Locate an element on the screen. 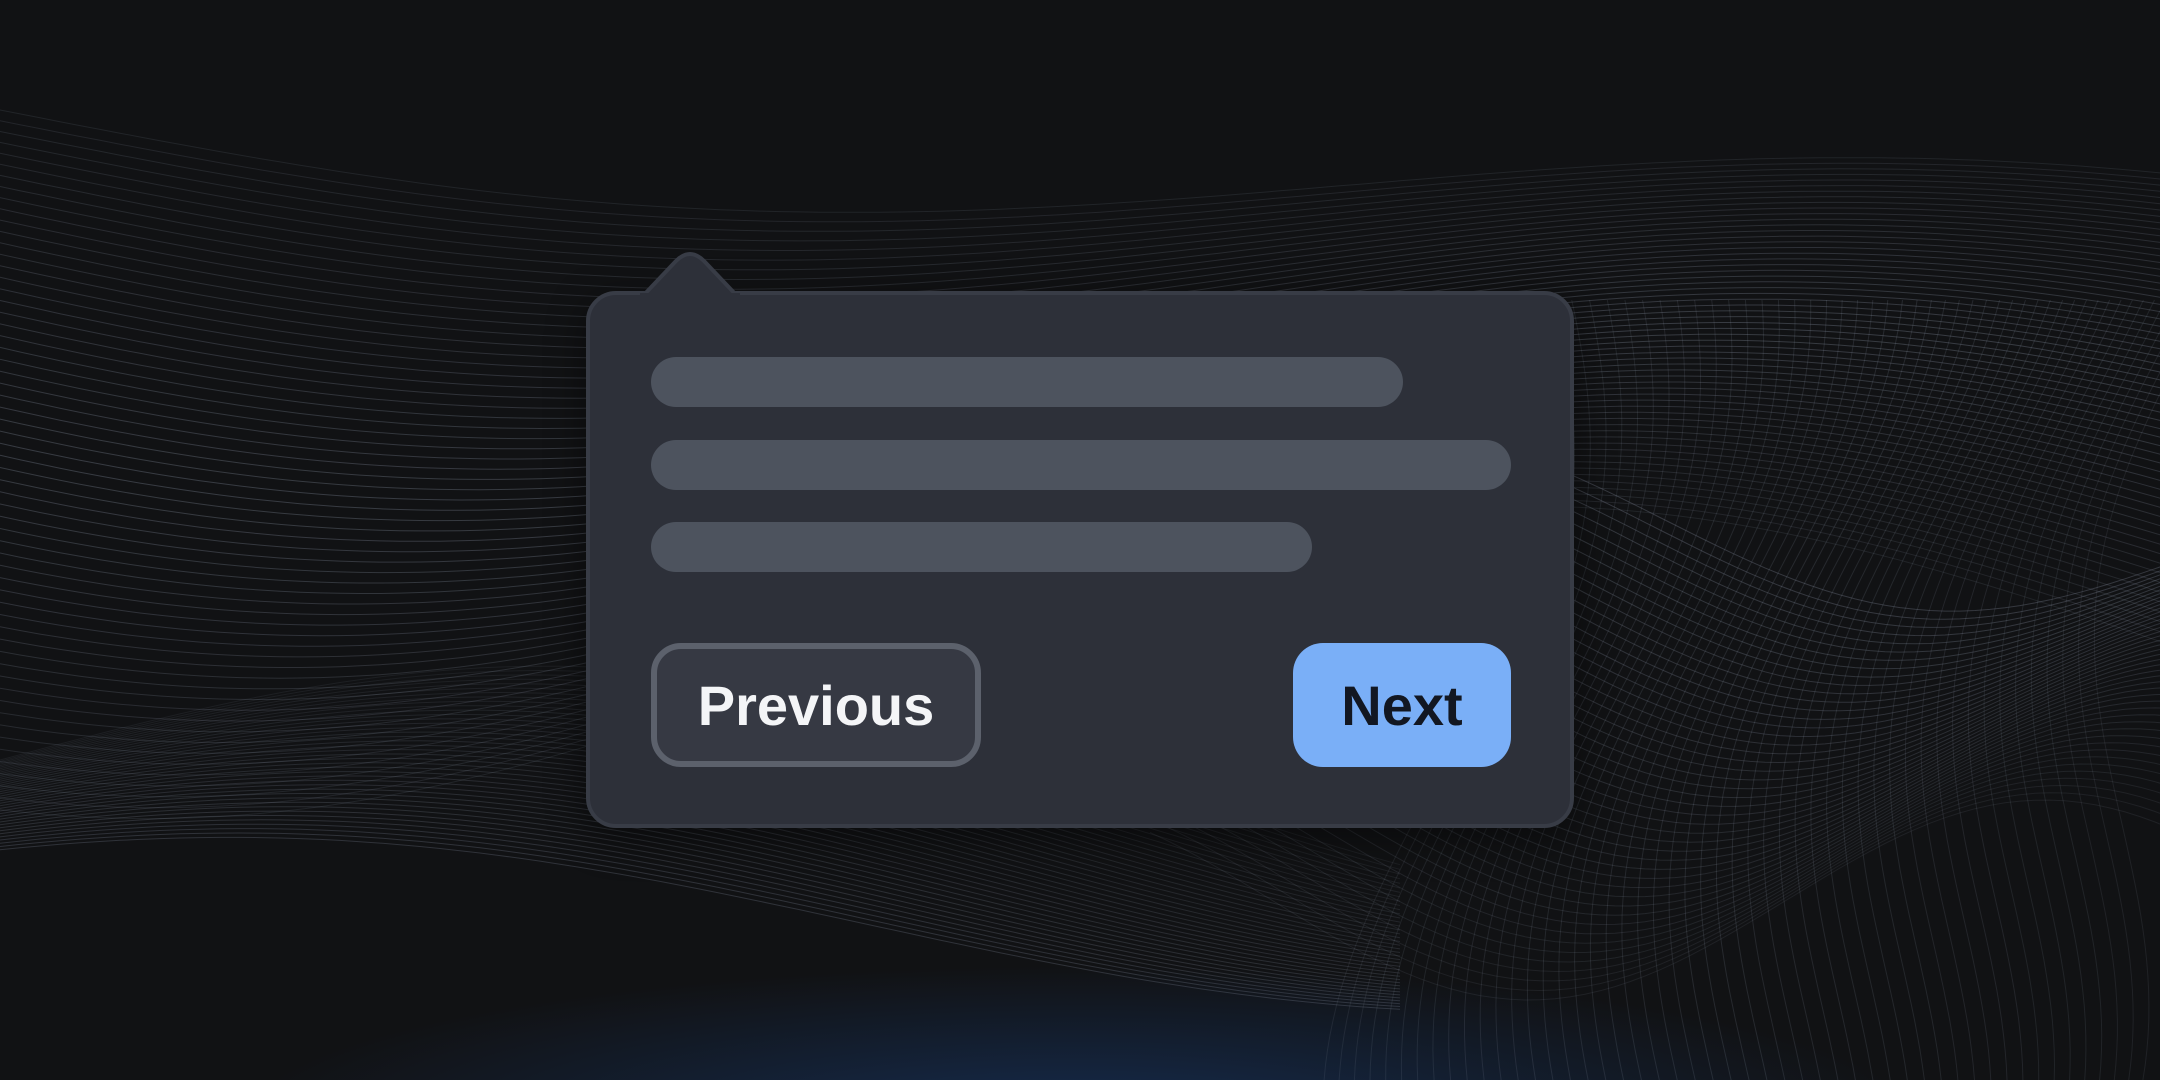 The height and width of the screenshot is (1080, 2160). popover-arrow is located at coordinates (690, 275).